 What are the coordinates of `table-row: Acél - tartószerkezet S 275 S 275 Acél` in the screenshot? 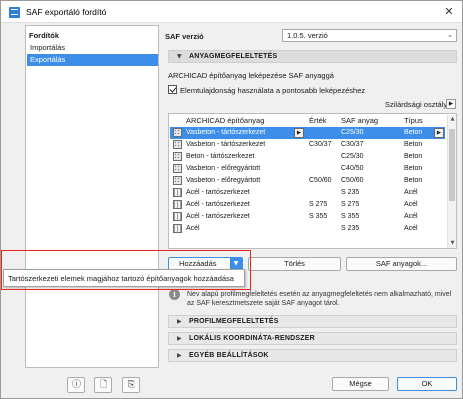 It's located at (307, 205).